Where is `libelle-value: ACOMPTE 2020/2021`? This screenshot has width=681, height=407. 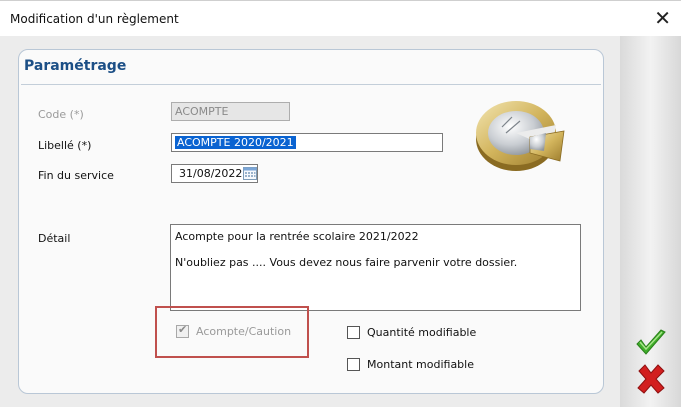 libelle-value: ACOMPTE 2020/2021 is located at coordinates (235, 142).